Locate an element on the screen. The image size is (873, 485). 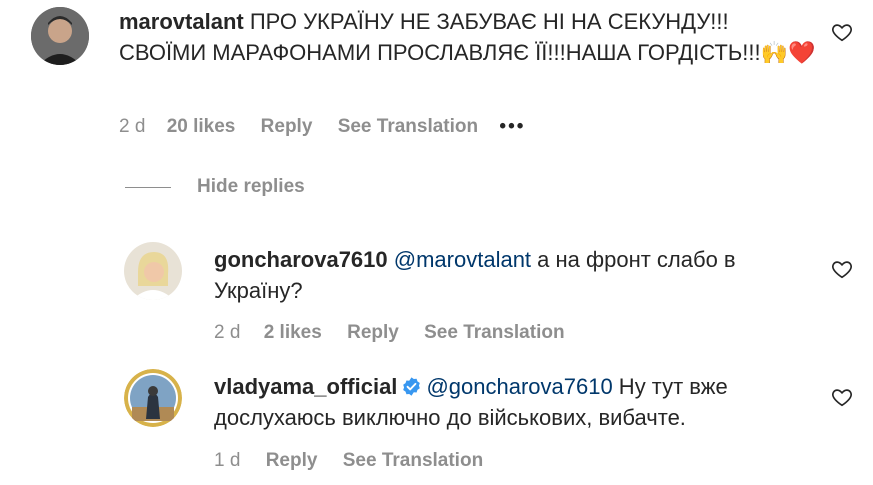
comment-username: goncharova7610 is located at coordinates (301, 259).